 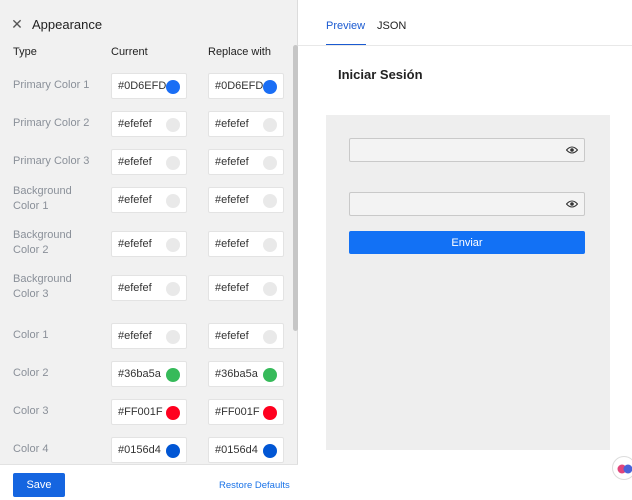 I want to click on color-type-label: Background Color 2, so click(x=58, y=243).